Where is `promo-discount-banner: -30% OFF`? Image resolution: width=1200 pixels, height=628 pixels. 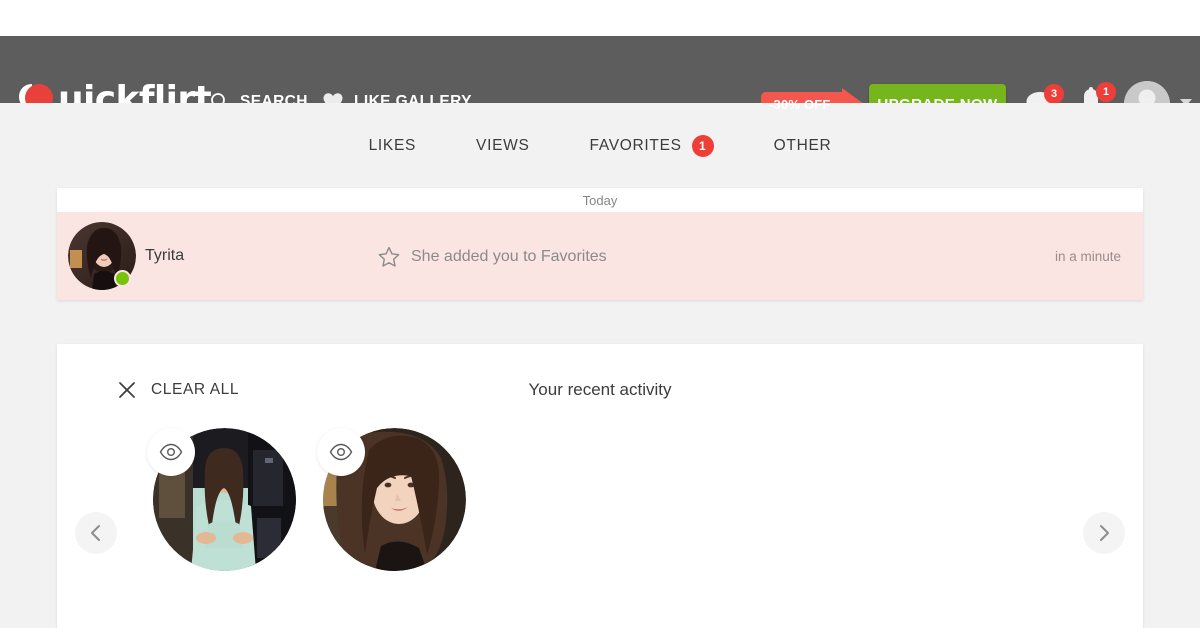 promo-discount-banner: -30% OFF is located at coordinates (812, 104).